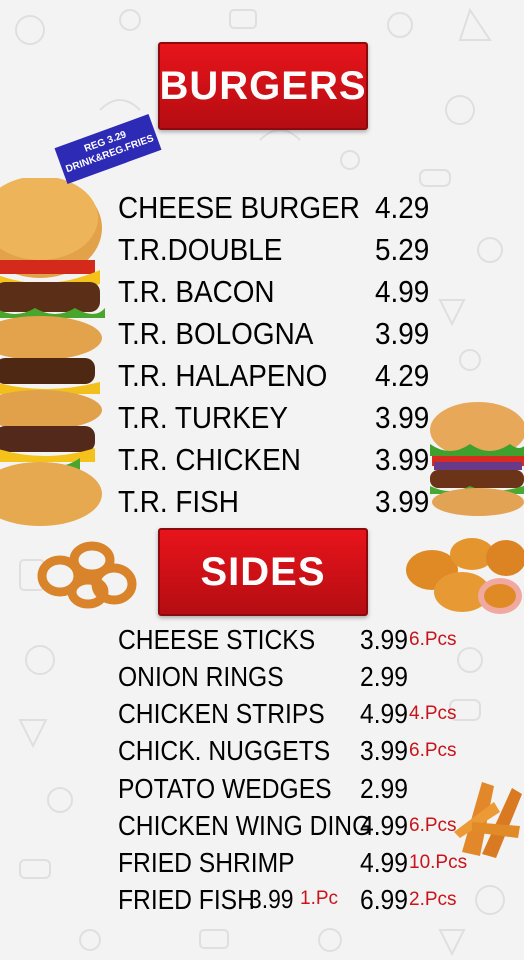 This screenshot has width=524, height=960. What do you see at coordinates (263, 86) in the screenshot?
I see `burgers-section-title: BURGERS` at bounding box center [263, 86].